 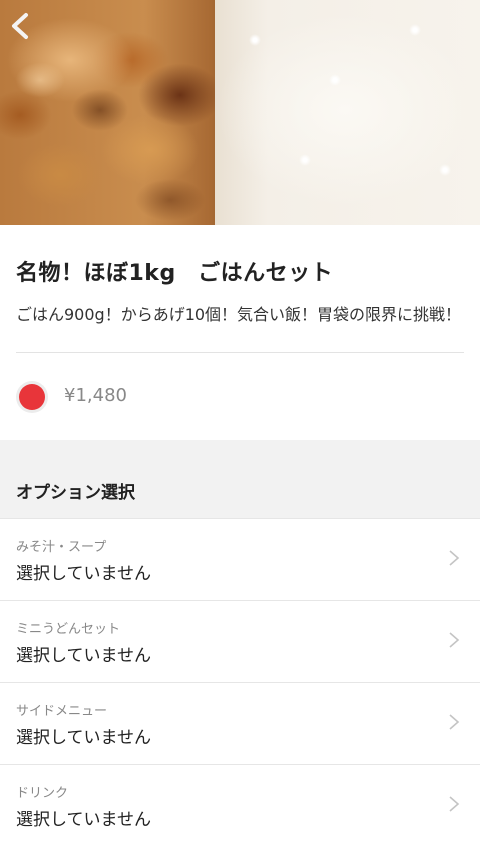 I want to click on options-header: オプション選択, so click(x=240, y=479).